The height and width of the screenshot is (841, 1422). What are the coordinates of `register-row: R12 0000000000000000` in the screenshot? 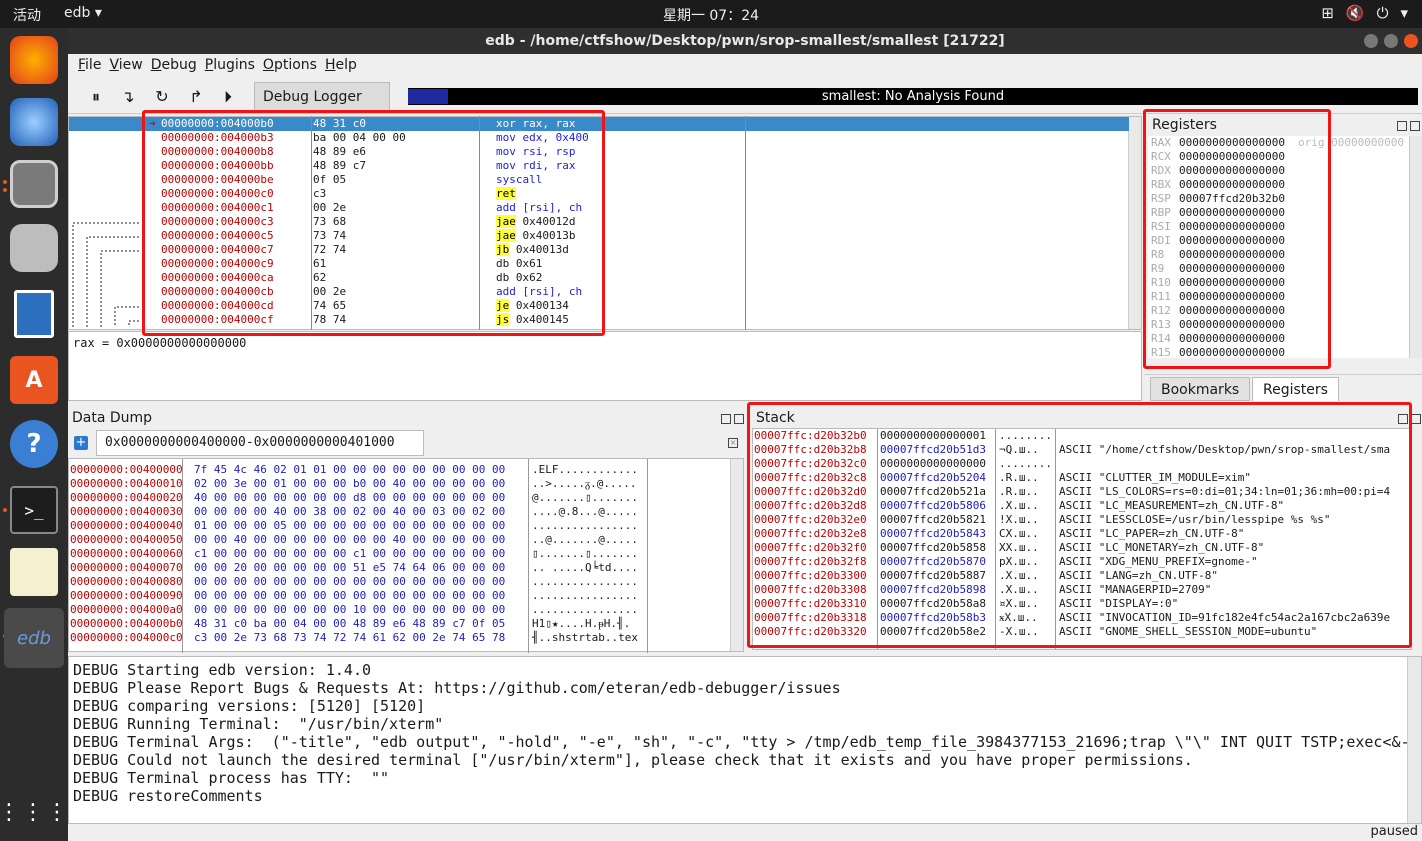 It's located at (1218, 311).